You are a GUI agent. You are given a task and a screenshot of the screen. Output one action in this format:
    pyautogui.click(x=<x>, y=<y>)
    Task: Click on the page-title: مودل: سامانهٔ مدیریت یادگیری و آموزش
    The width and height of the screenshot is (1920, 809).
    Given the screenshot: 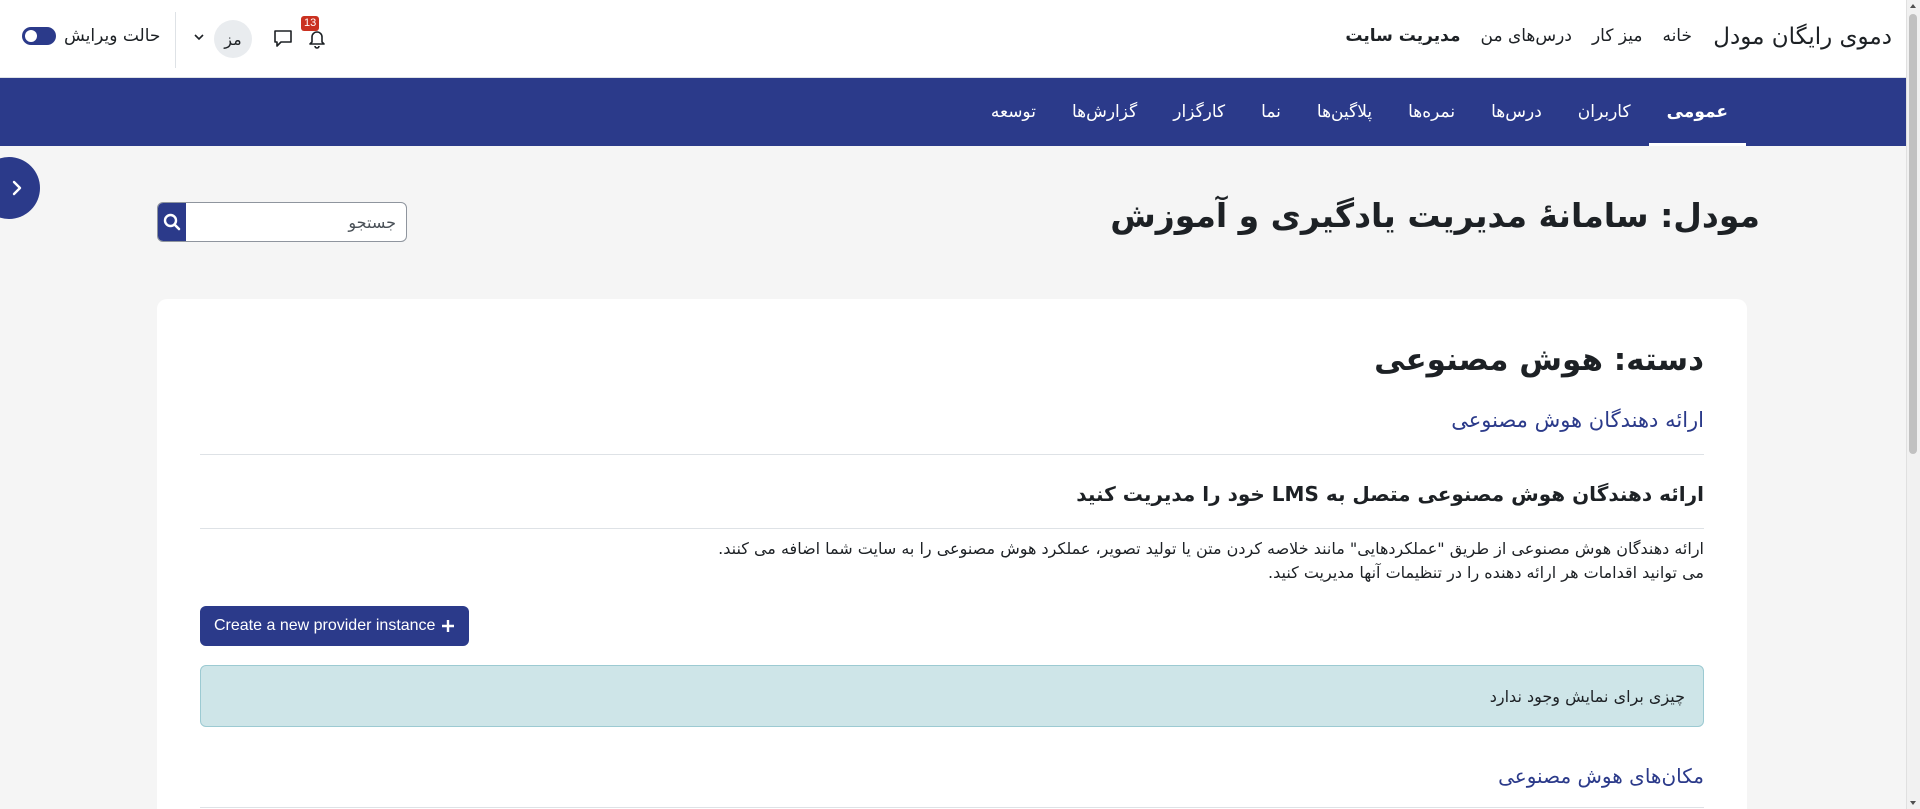 What is the action you would take?
    pyautogui.click(x=1435, y=215)
    